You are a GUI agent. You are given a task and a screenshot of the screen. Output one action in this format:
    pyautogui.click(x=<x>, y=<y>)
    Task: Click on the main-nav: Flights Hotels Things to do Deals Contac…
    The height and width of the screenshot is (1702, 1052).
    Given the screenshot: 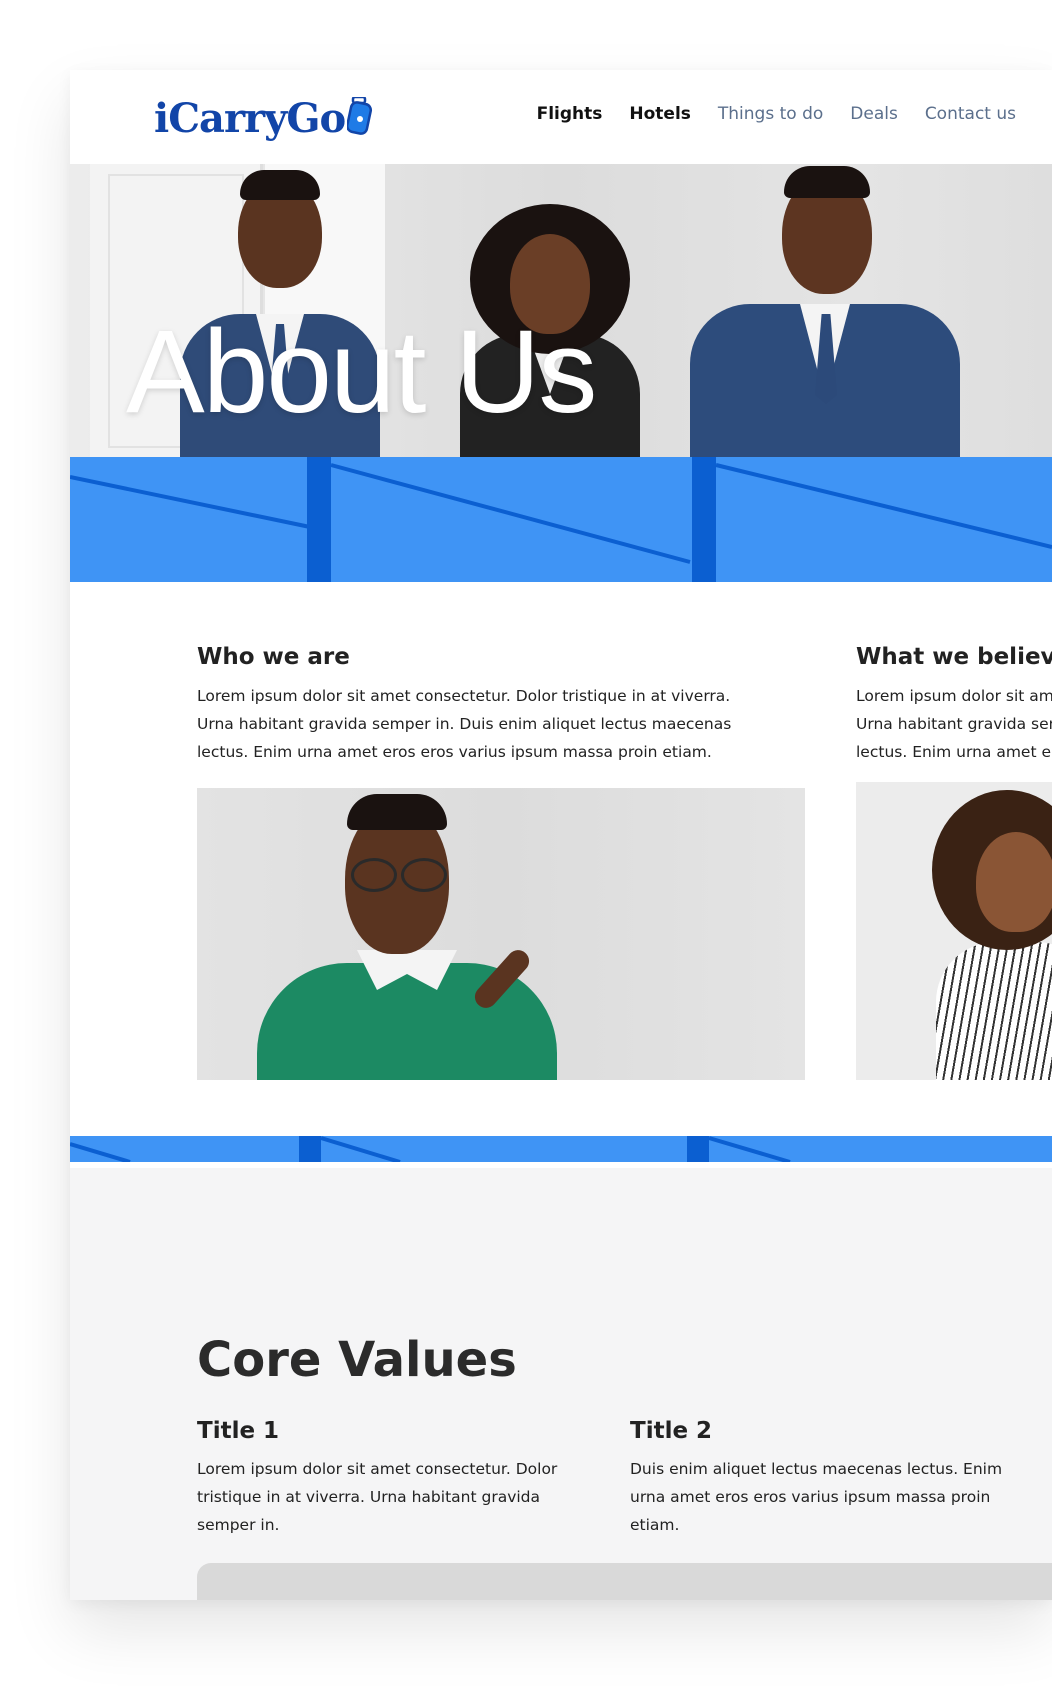 What is the action you would take?
    pyautogui.click(x=776, y=114)
    